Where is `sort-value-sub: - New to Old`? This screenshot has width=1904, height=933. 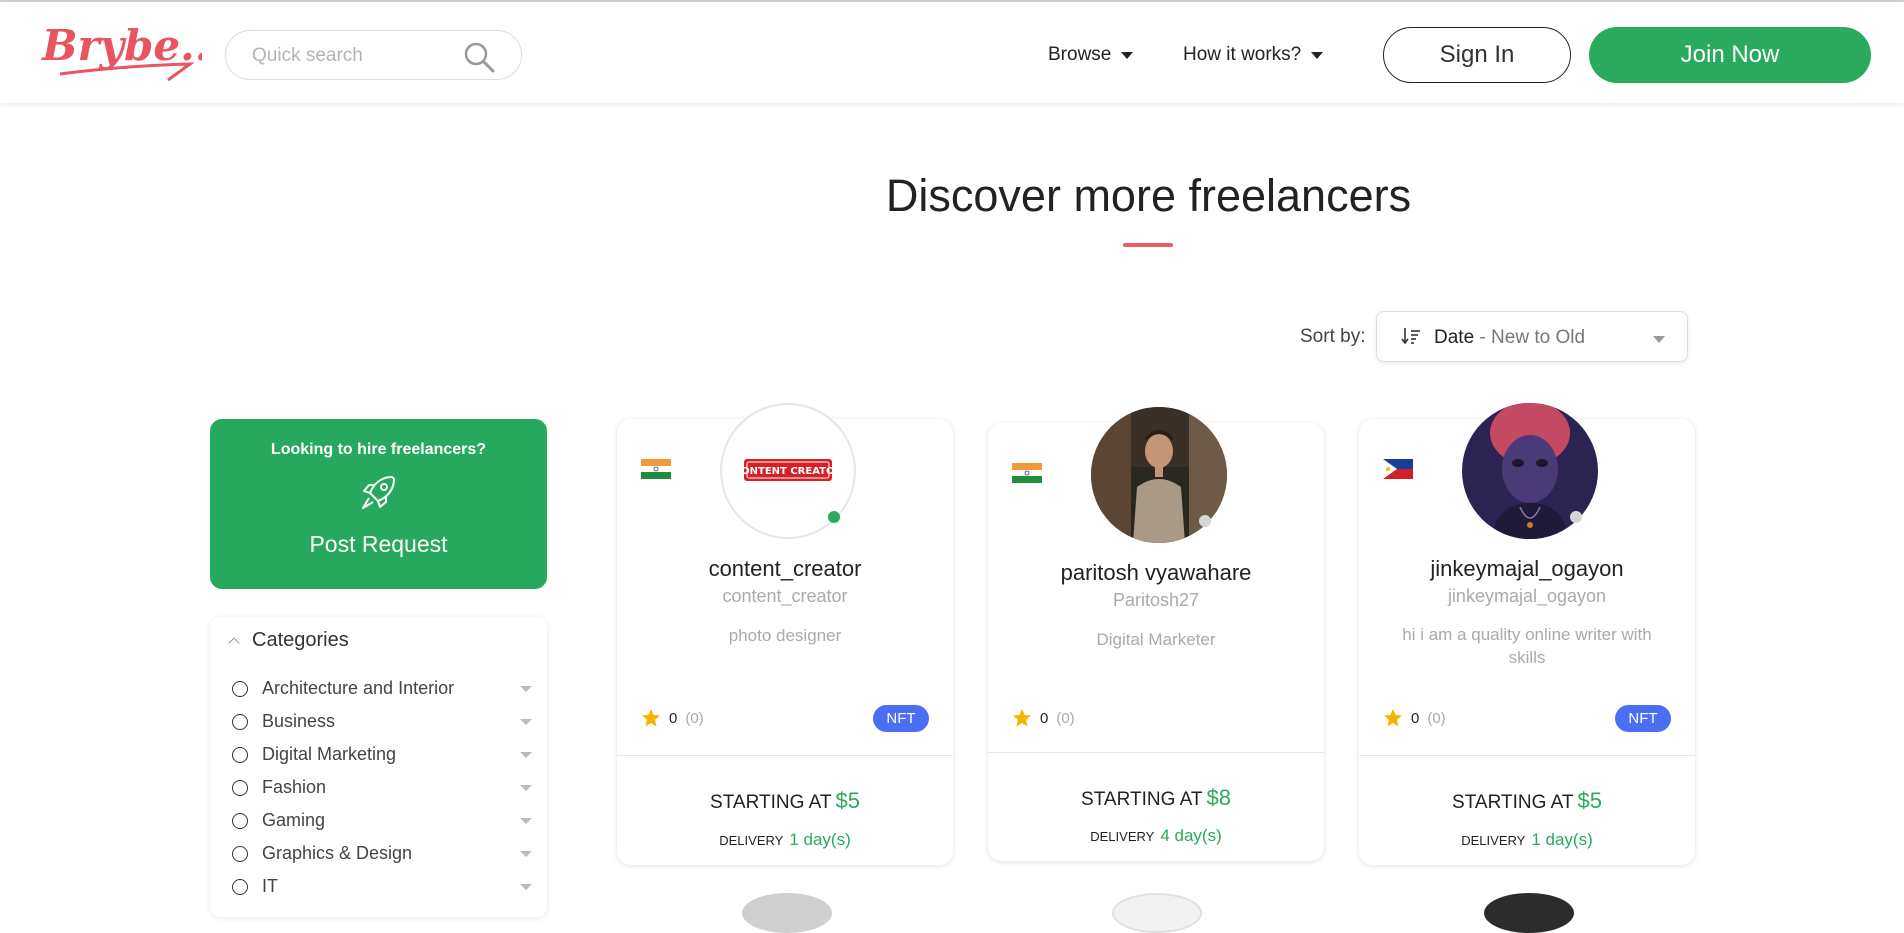
sort-value-sub: - New to Old is located at coordinates (1532, 337).